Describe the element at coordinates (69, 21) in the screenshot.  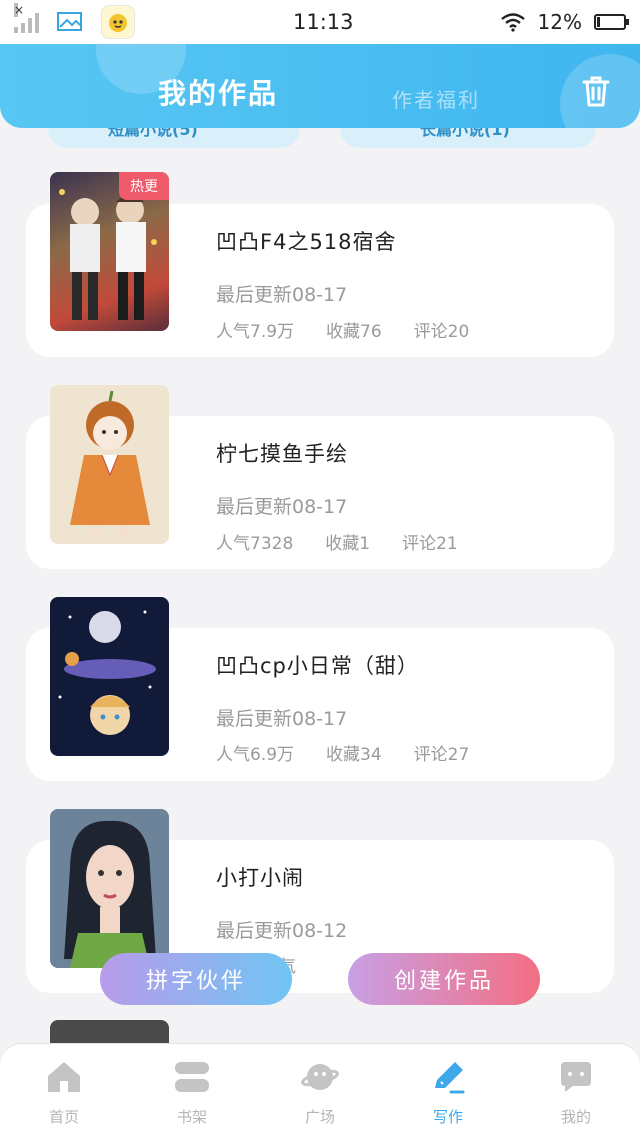
I see `image-icon` at that location.